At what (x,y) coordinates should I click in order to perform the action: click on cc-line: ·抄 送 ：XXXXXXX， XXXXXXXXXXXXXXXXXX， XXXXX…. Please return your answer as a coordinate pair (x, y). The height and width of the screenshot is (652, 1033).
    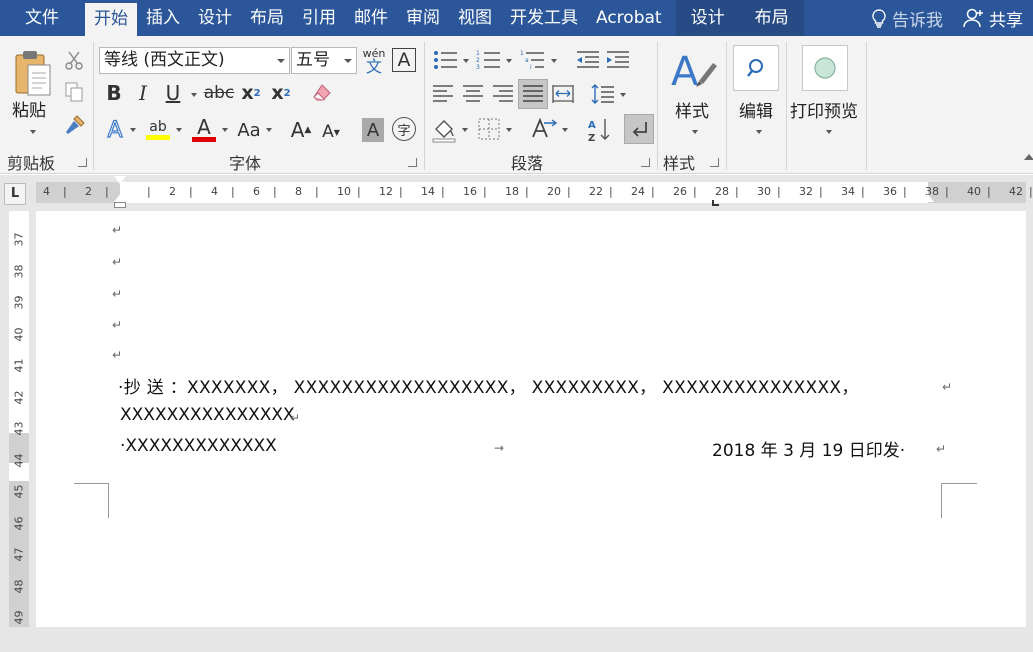
    Looking at the image, I should click on (488, 385).